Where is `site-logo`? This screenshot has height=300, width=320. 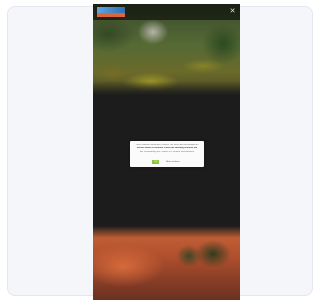
site-logo is located at coordinates (111, 12).